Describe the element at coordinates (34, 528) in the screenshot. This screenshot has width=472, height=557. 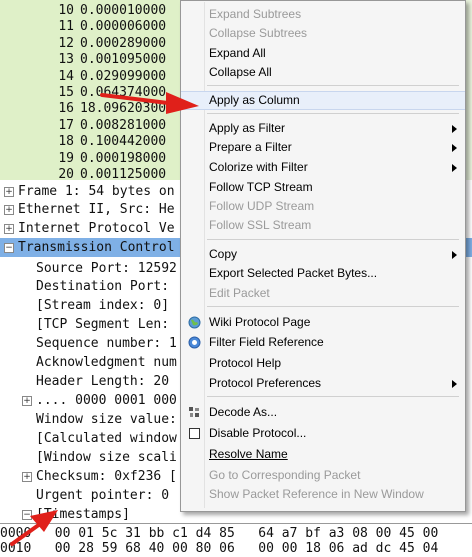
I see `annotation-arrow-selected-row` at that location.